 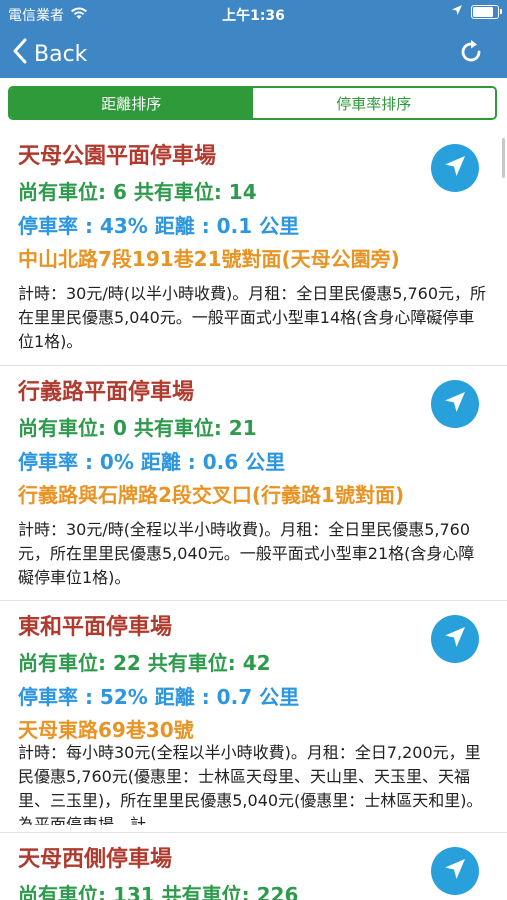 I want to click on lot-name: 天母西側停車場, so click(x=95, y=859).